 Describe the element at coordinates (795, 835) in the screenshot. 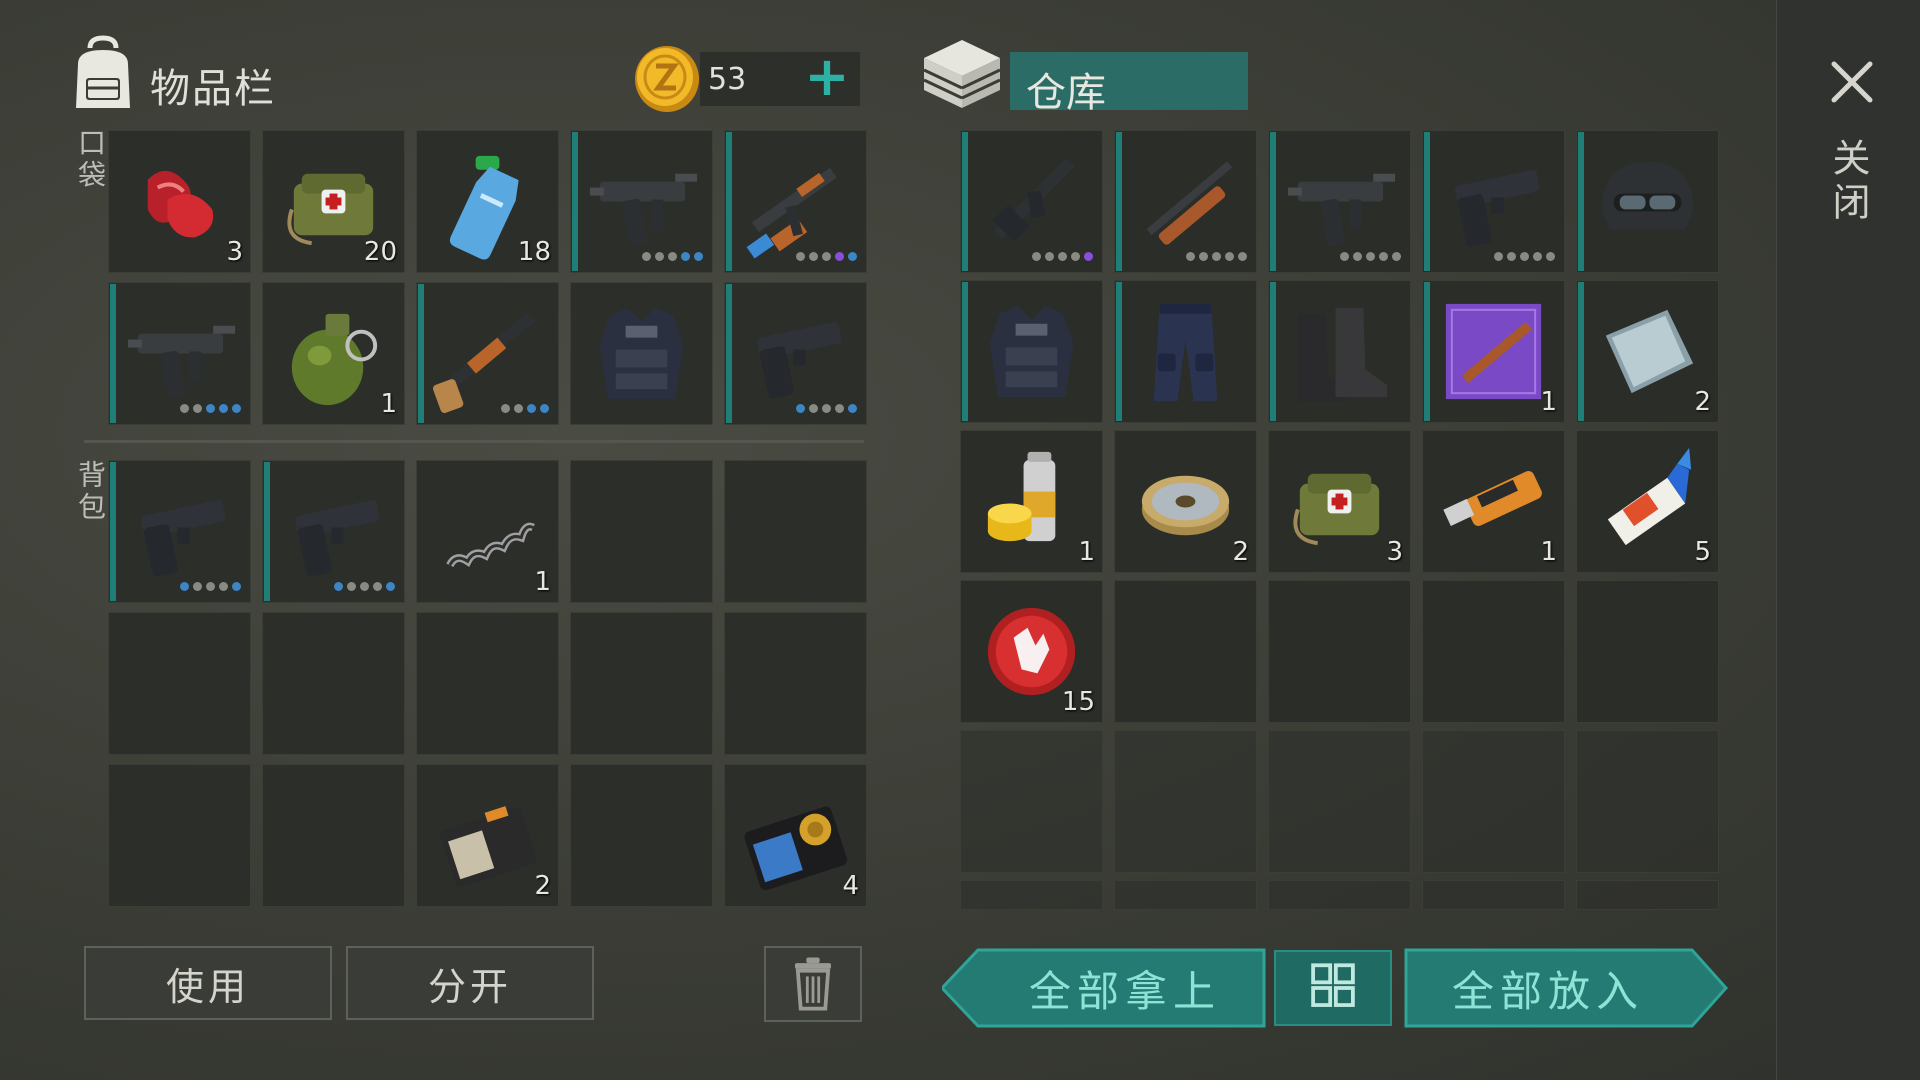

I see `slot-badge-id: 4` at that location.